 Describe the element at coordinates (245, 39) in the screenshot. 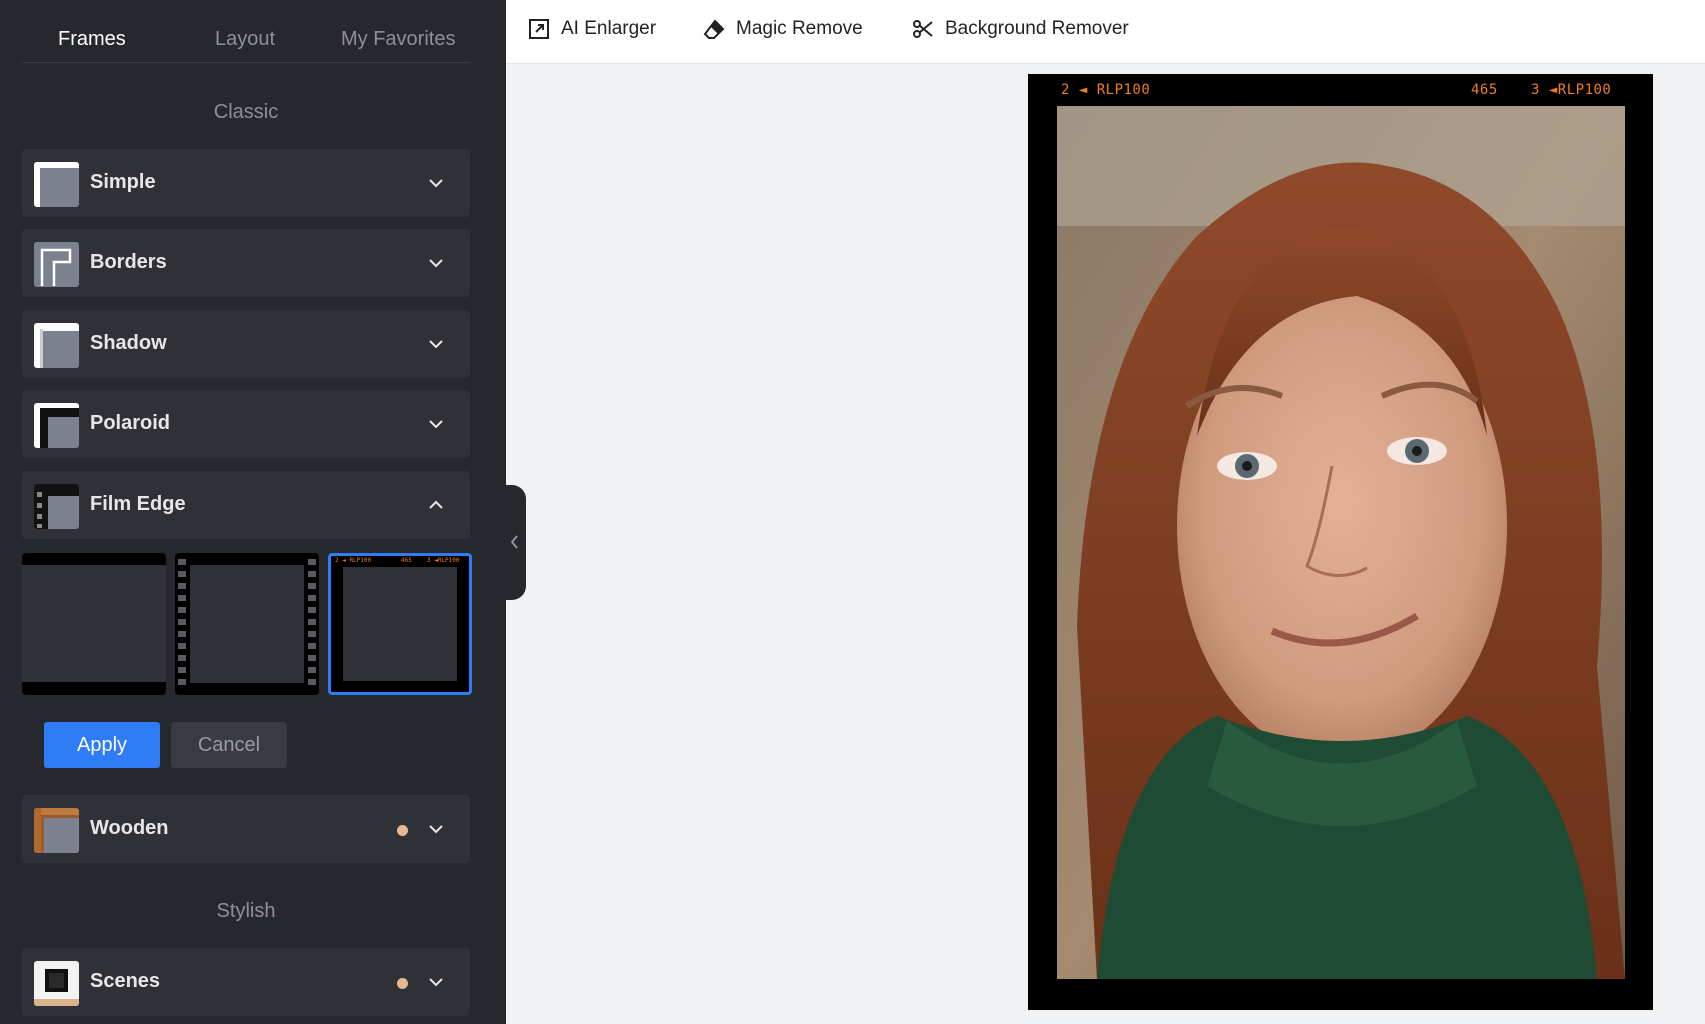

I see `tab-layout: Layout` at that location.